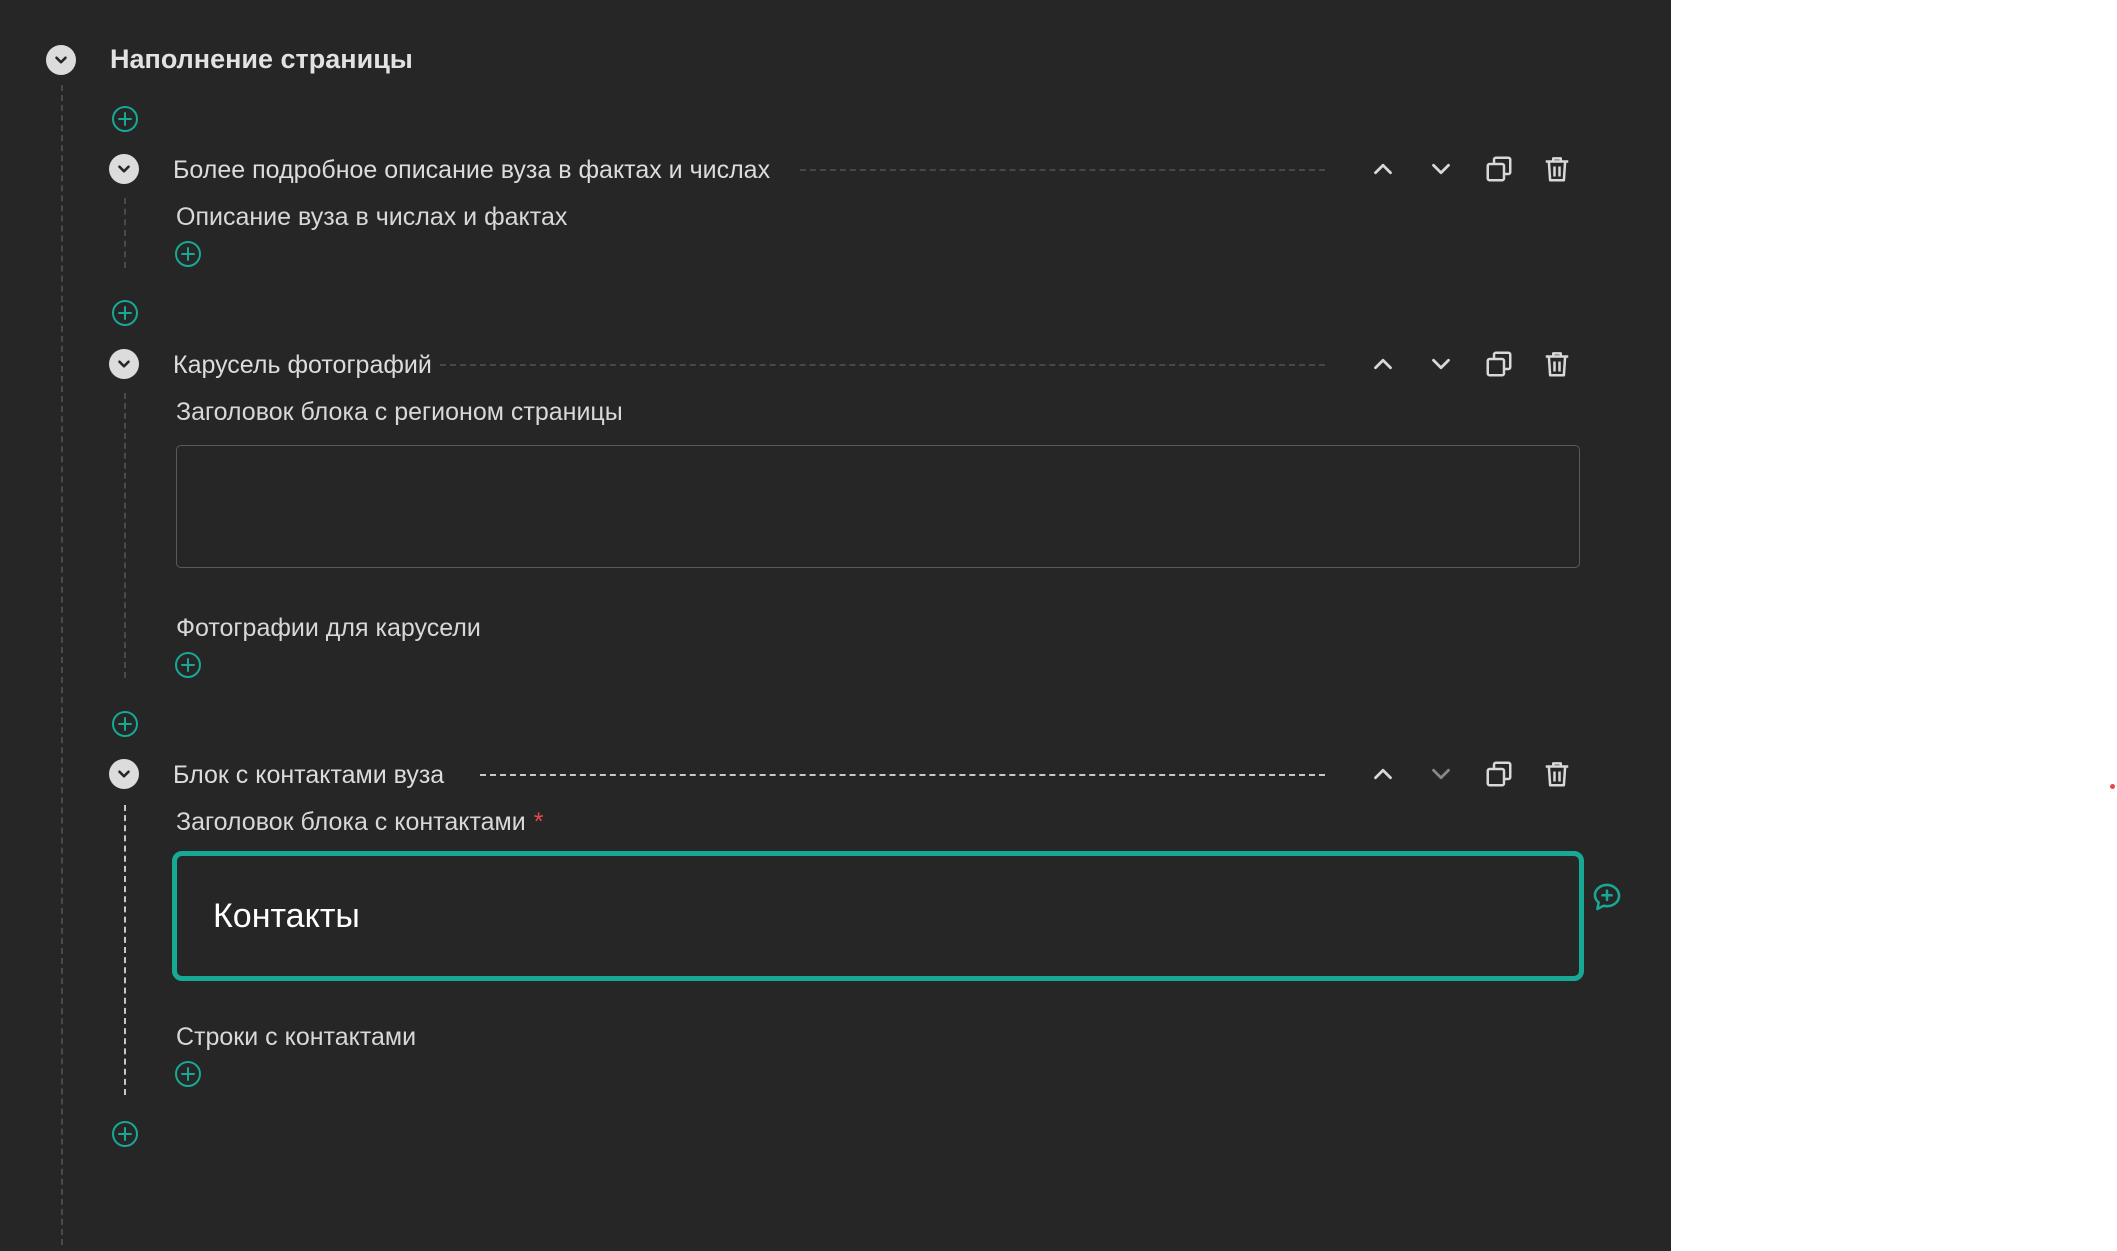 This screenshot has height=1251, width=2117. Describe the element at coordinates (302, 365) in the screenshot. I see `block-title: Карусель фотографий` at that location.